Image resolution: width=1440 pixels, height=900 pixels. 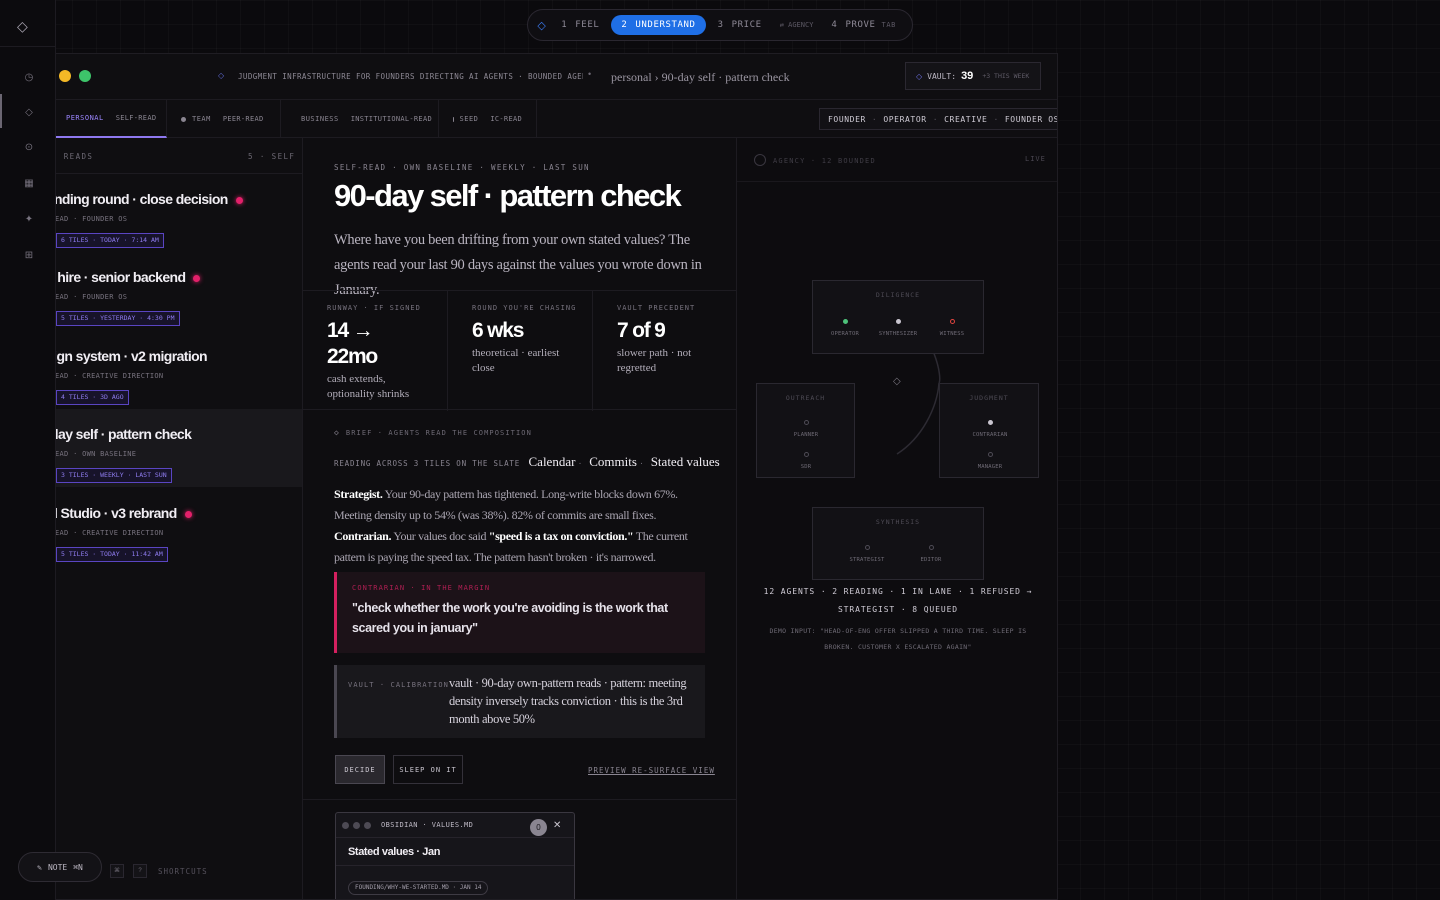 I want to click on brief-diamond-icon: ◇, so click(x=337, y=432).